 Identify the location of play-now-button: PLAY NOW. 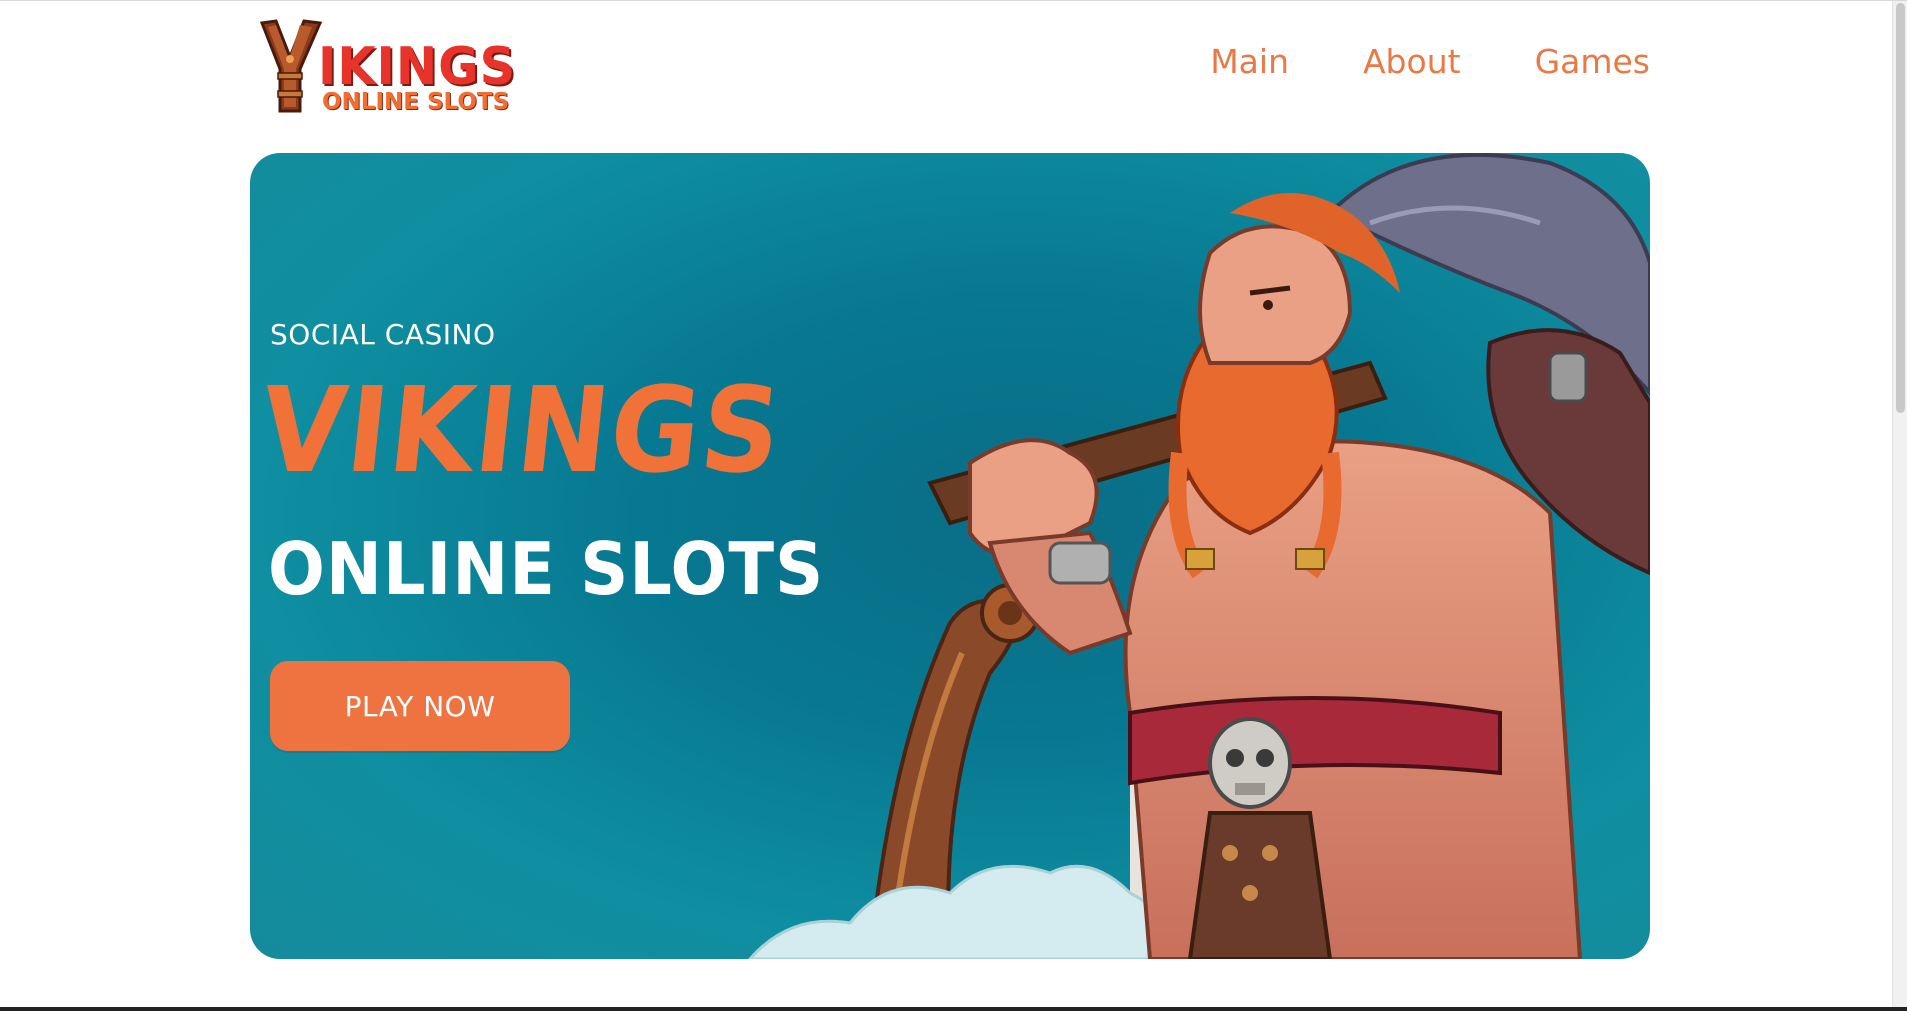
(420, 706).